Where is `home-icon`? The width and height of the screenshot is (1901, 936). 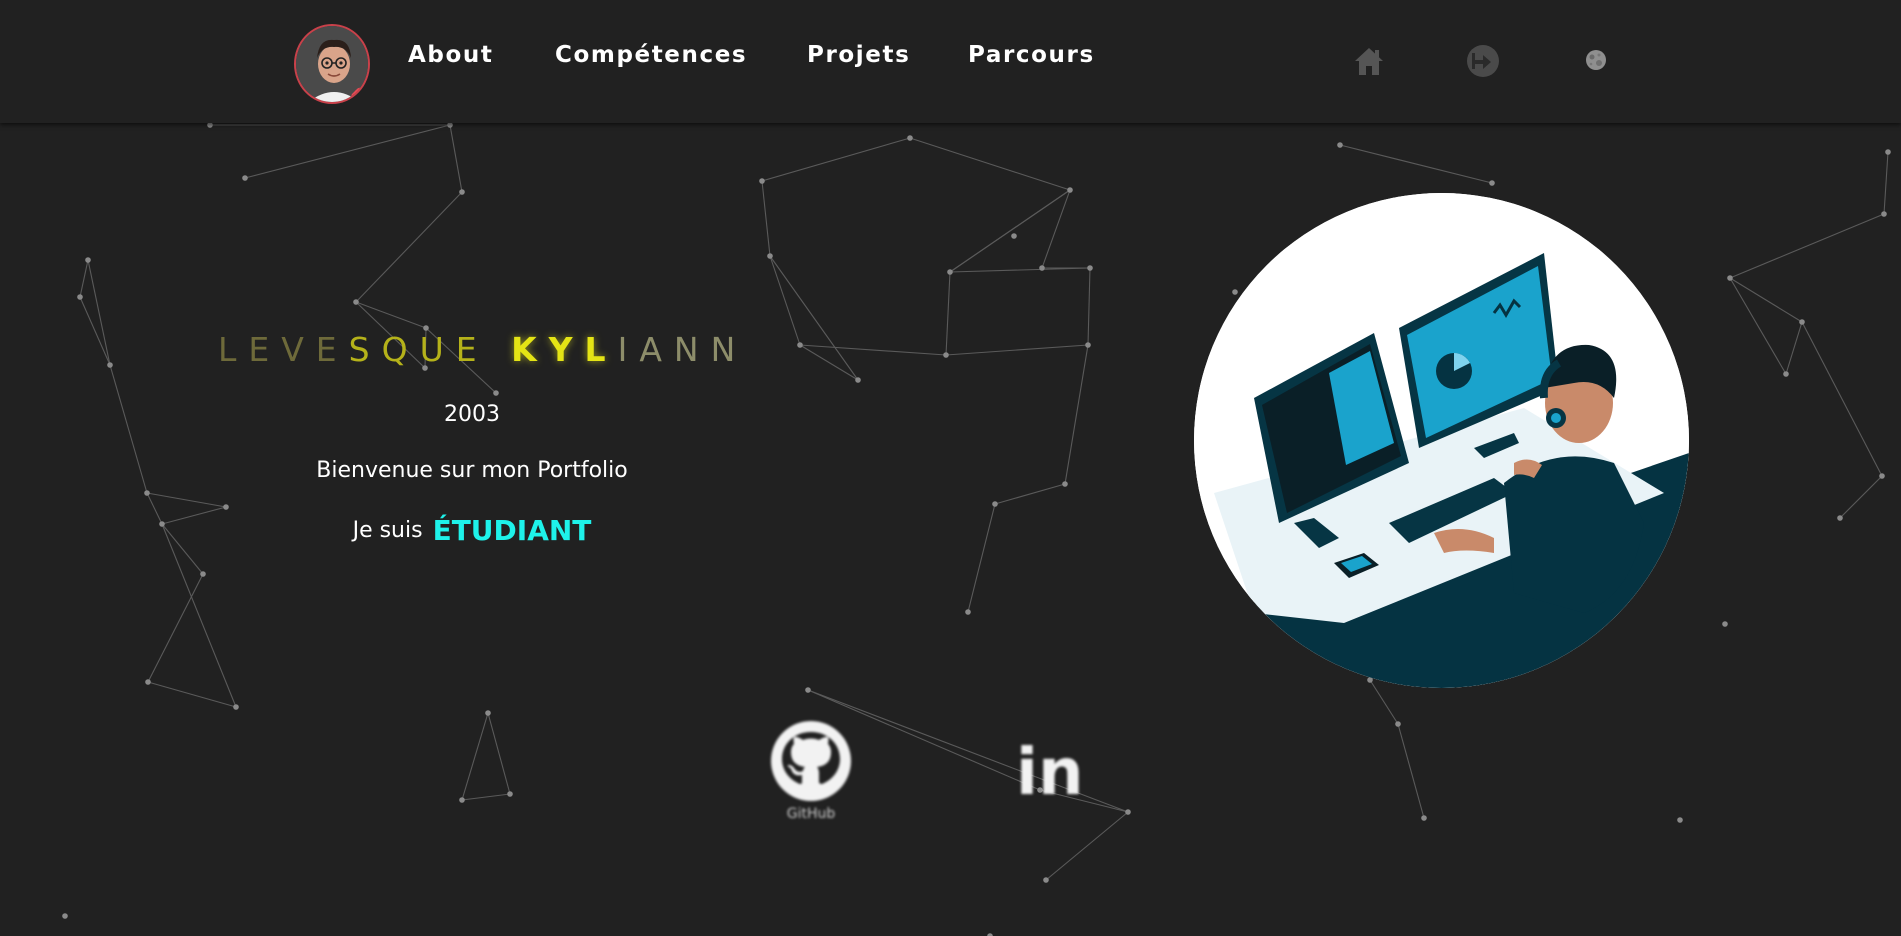 home-icon is located at coordinates (1369, 61).